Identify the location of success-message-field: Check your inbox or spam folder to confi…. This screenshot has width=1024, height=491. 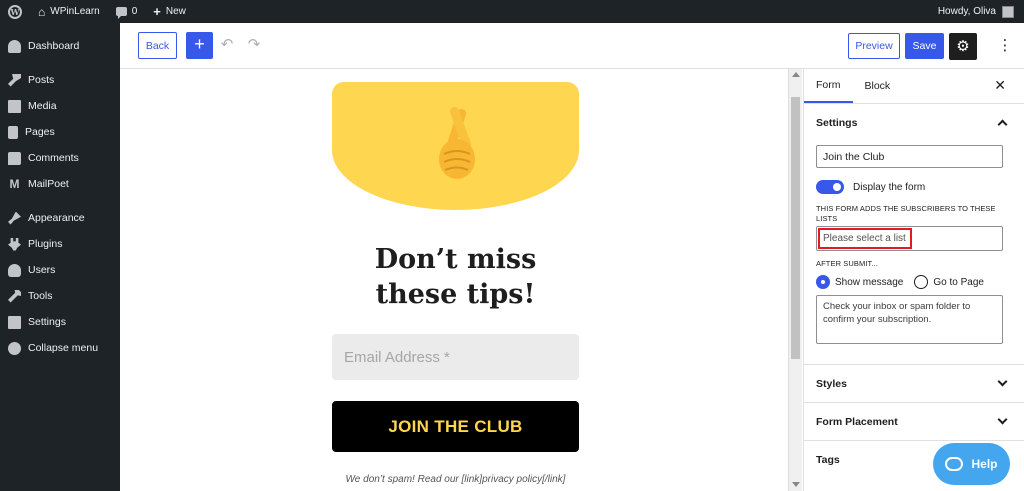
(909, 319).